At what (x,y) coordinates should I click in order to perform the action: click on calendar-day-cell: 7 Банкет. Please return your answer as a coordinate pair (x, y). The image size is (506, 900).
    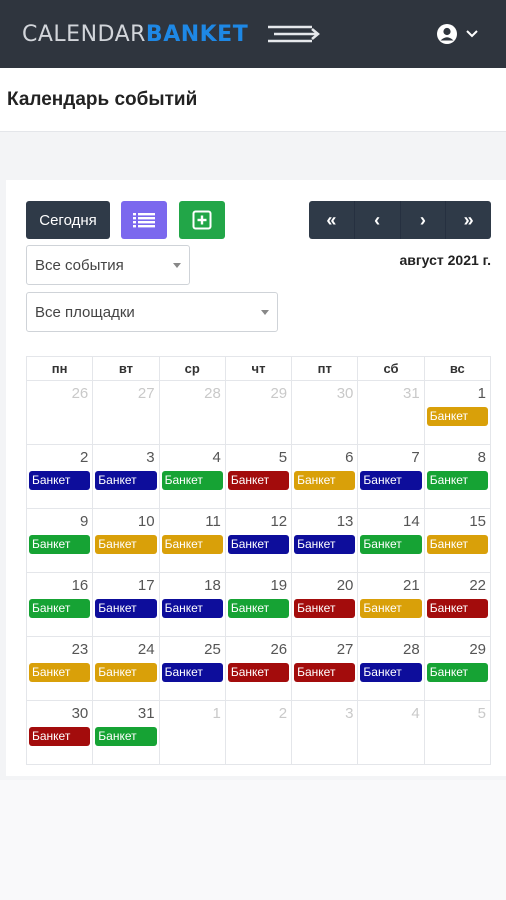
    Looking at the image, I should click on (391, 476).